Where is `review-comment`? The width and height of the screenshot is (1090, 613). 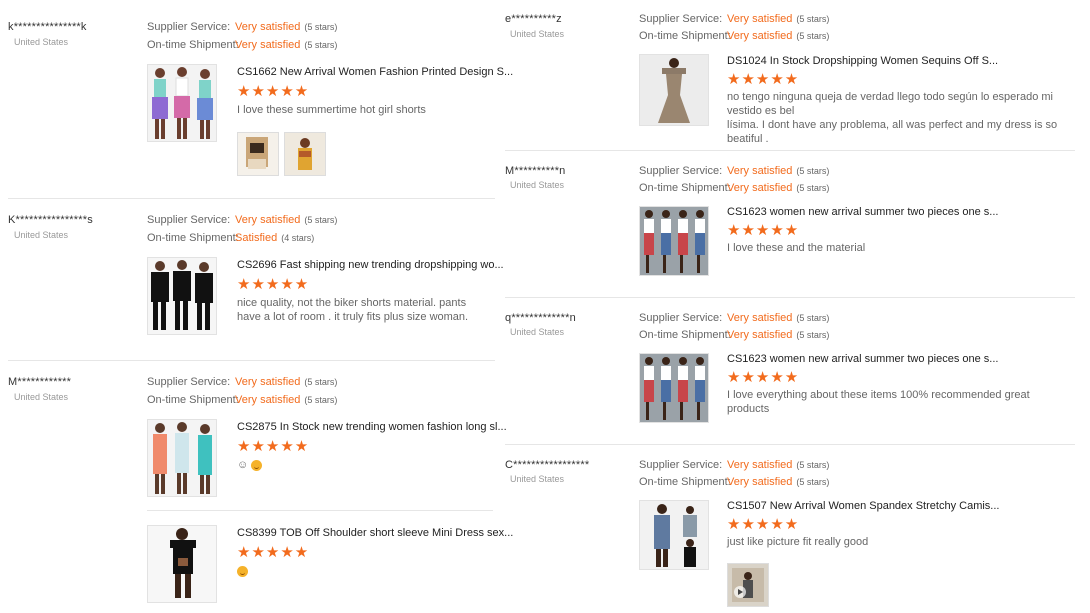 review-comment is located at coordinates (242, 571).